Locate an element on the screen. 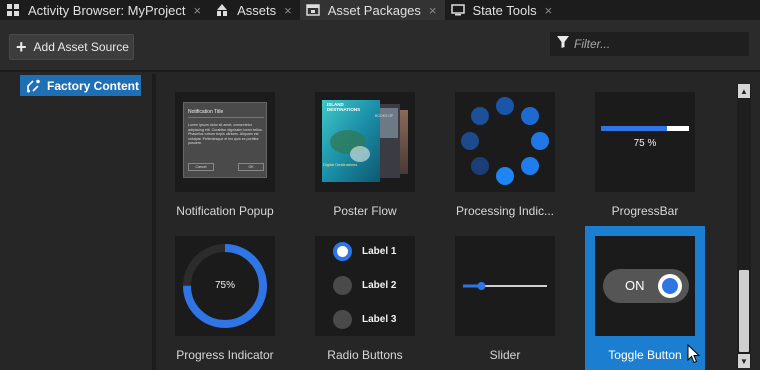 This screenshot has width=760, height=370. toggle-state-label: ON is located at coordinates (635, 285).